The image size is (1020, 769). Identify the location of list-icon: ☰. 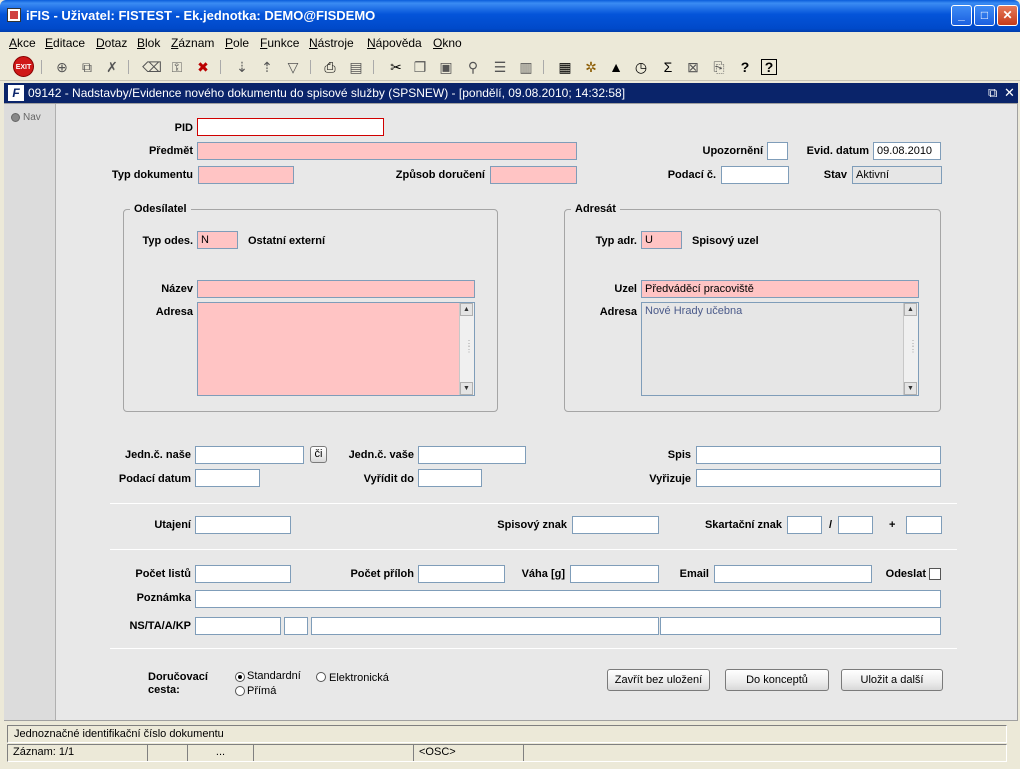
(500, 67).